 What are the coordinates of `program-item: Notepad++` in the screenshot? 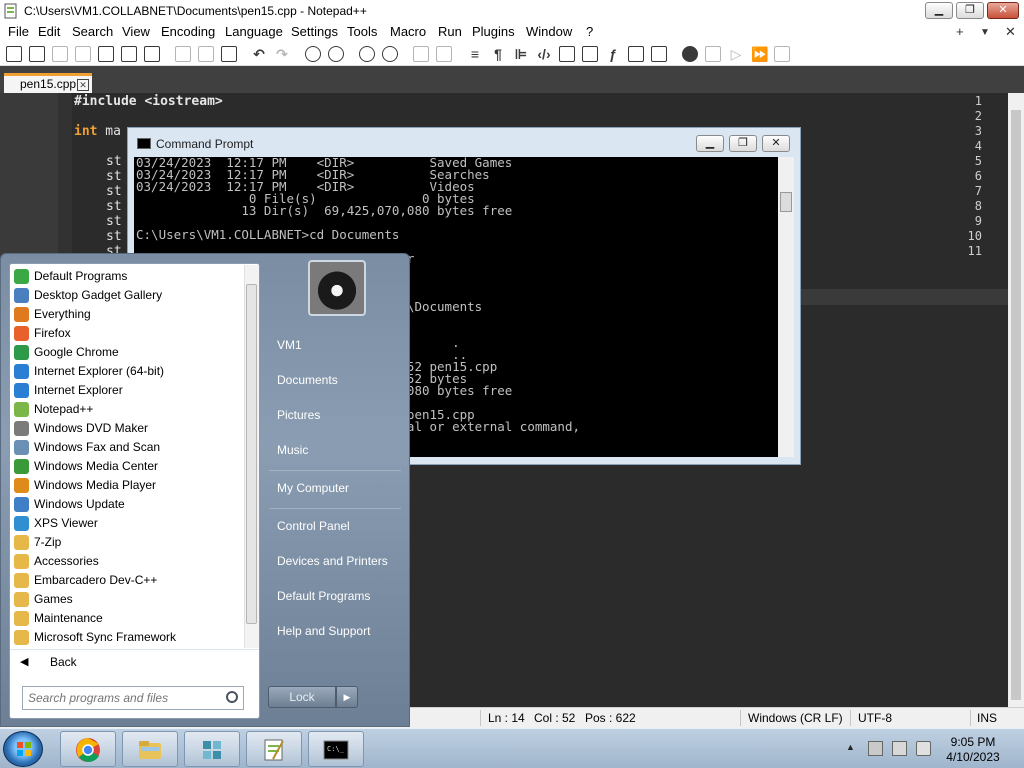 It's located at (127, 409).